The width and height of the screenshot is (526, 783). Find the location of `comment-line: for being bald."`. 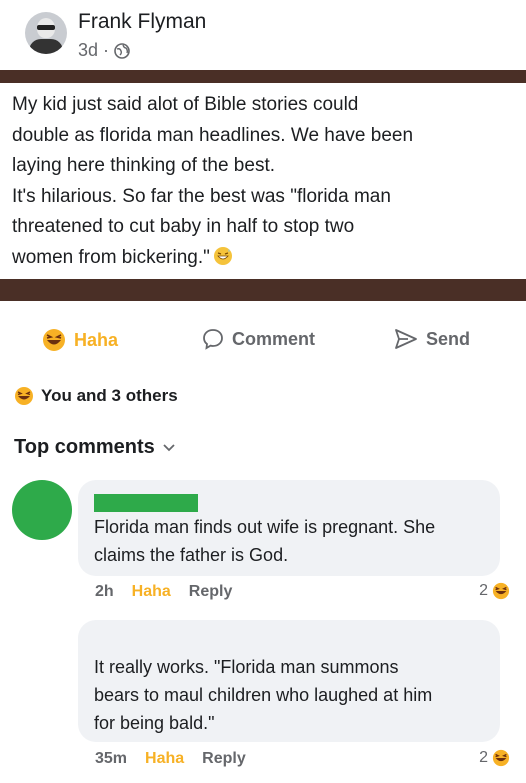

comment-line: for being bald." is located at coordinates (154, 723).